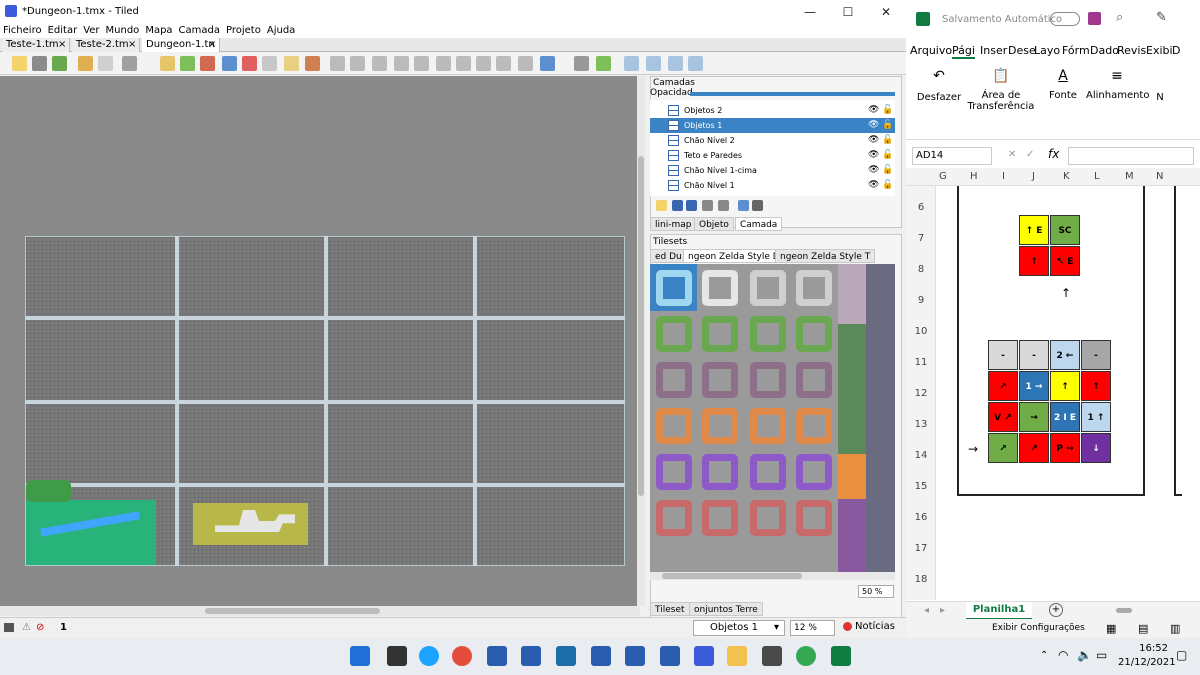 The width and height of the screenshot is (1200, 675). Describe the element at coordinates (675, 63) in the screenshot. I see `rotate-left-icon` at that location.